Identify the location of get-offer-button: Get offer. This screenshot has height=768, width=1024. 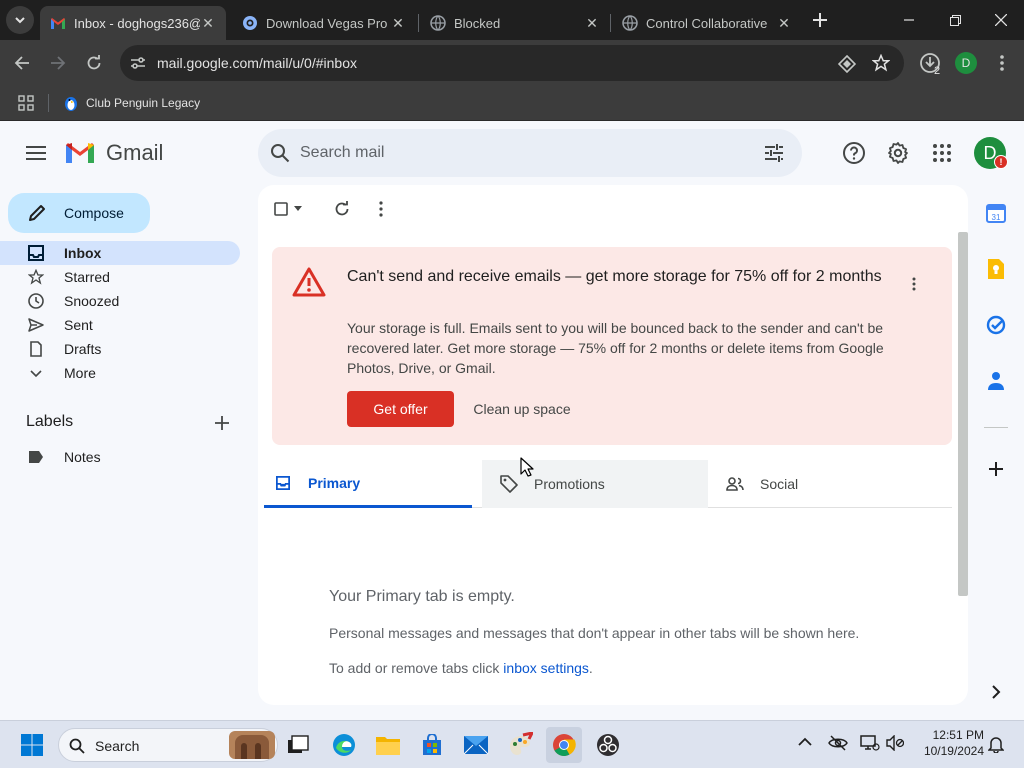
(400, 409).